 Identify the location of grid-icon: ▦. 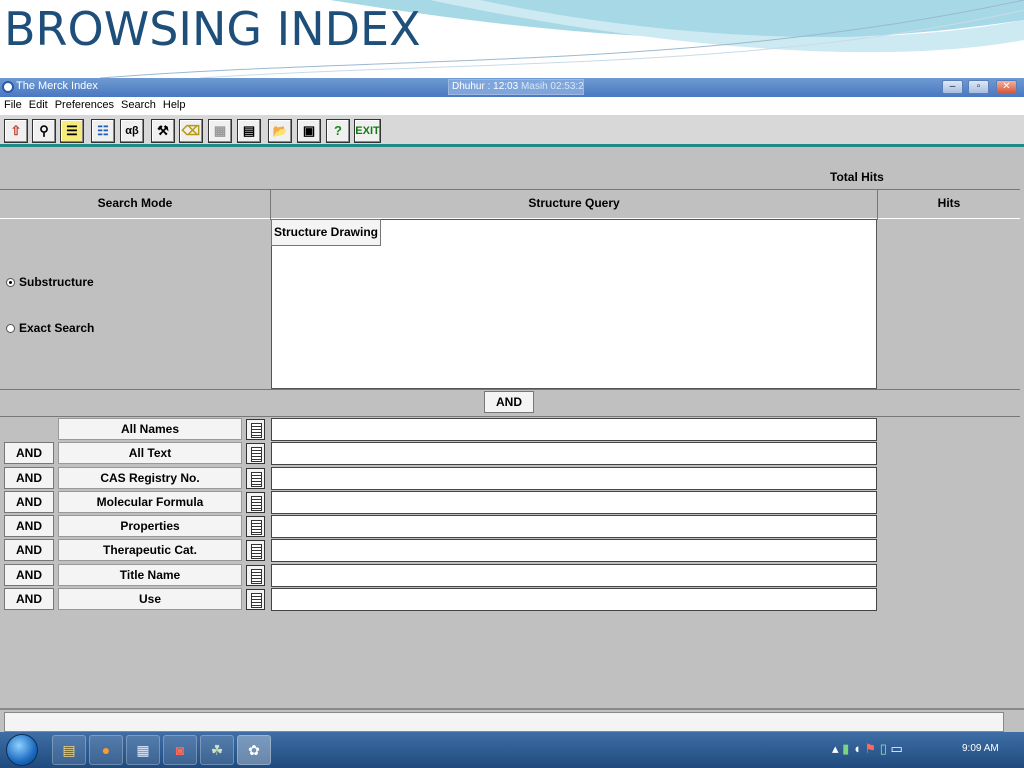
(220, 130).